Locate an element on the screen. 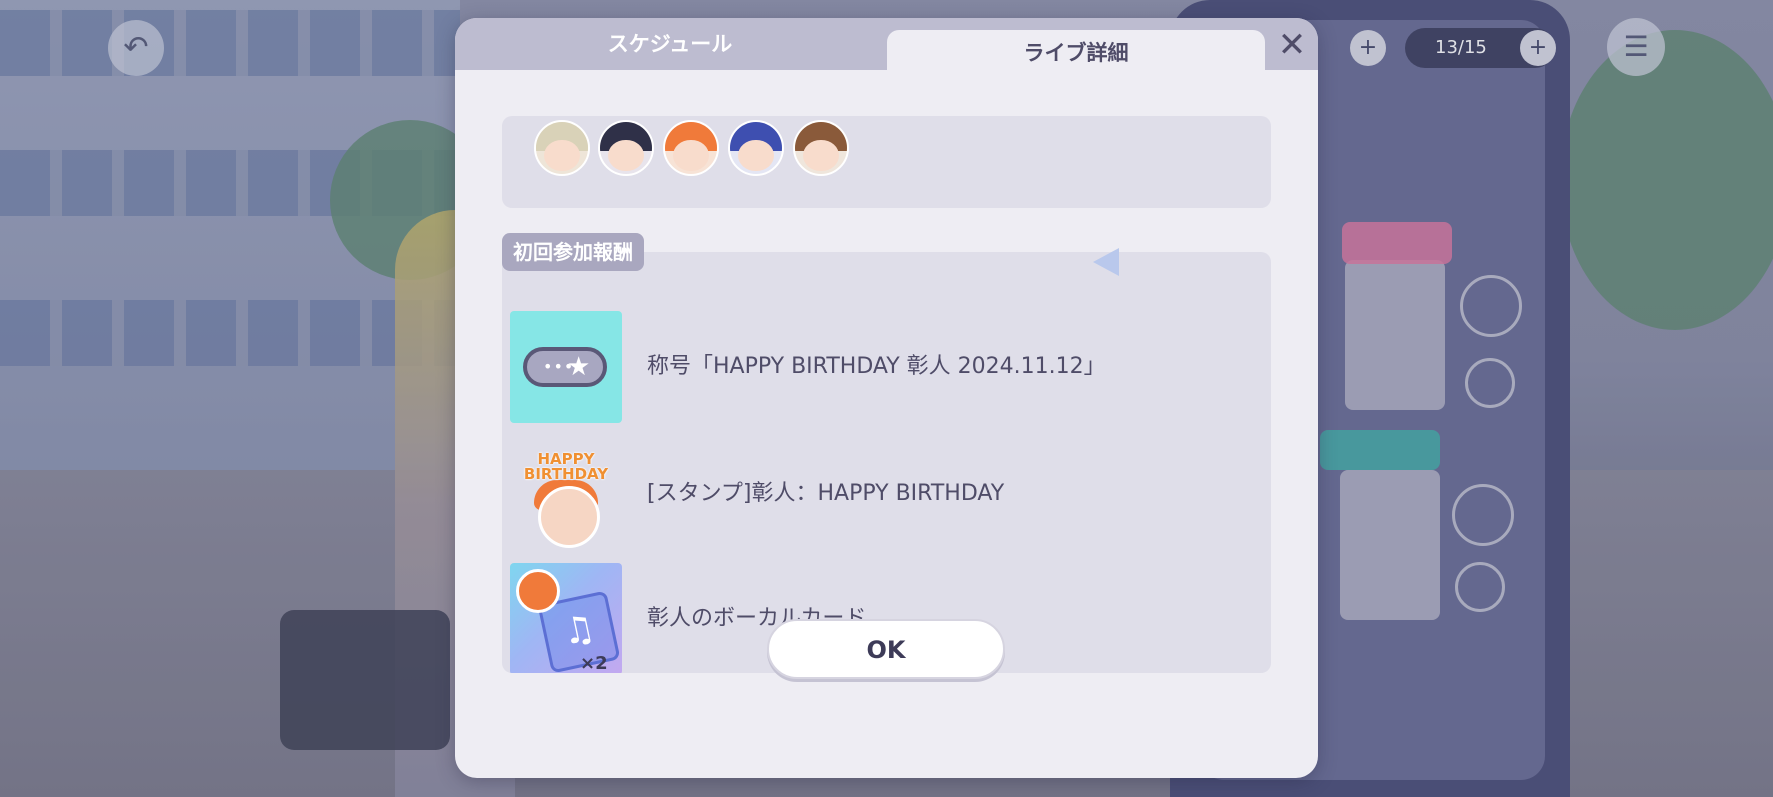  tab-live-detail: ライブ詳細 is located at coordinates (1076, 59).